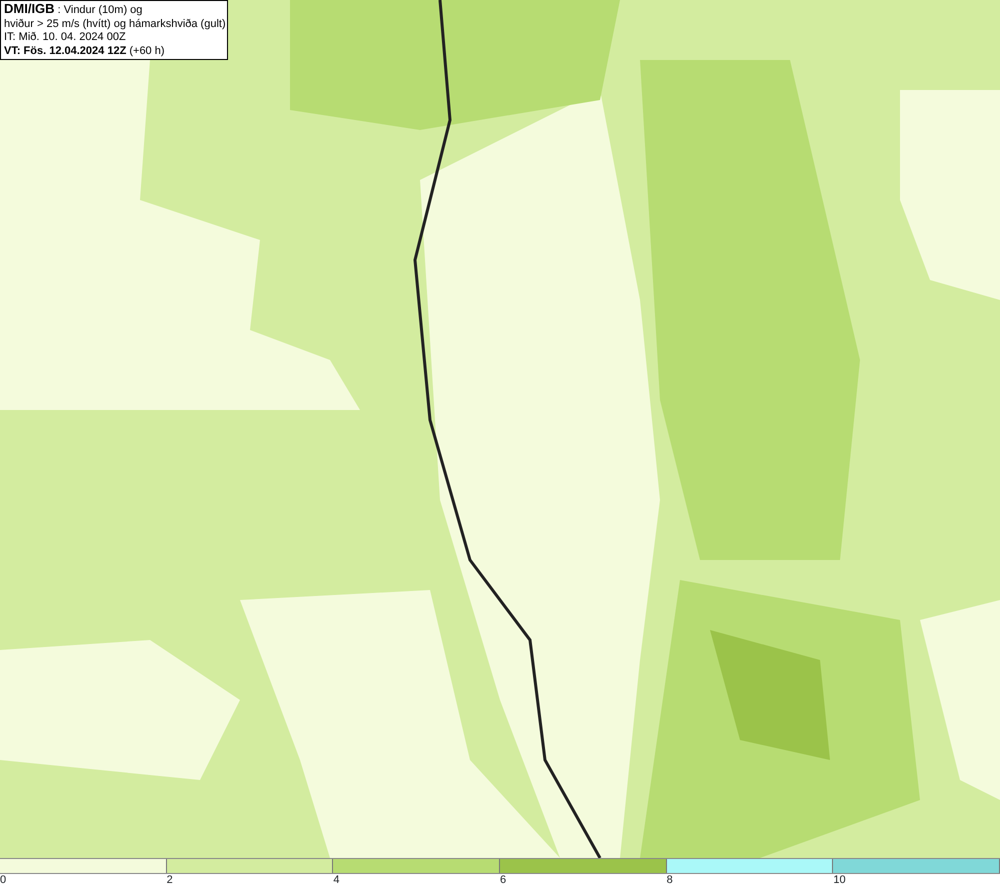 The image size is (1000, 887). Describe the element at coordinates (169, 880) in the screenshot. I see `legend-tick-label: 2` at that location.